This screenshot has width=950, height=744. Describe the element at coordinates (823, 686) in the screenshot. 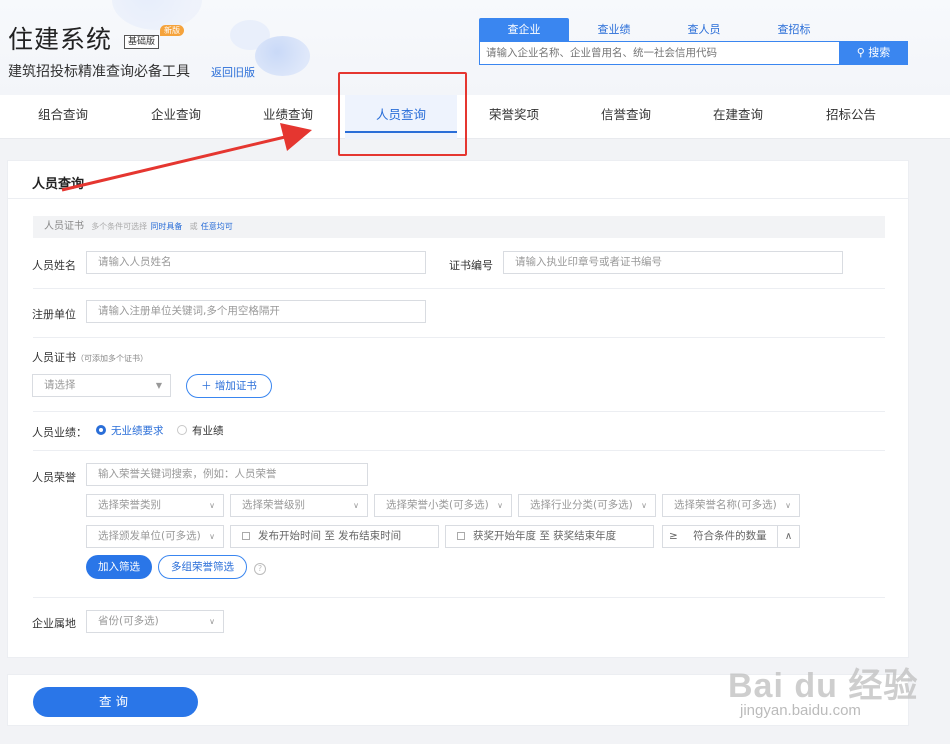

I see `watermark-logo: Bai du 经验` at that location.